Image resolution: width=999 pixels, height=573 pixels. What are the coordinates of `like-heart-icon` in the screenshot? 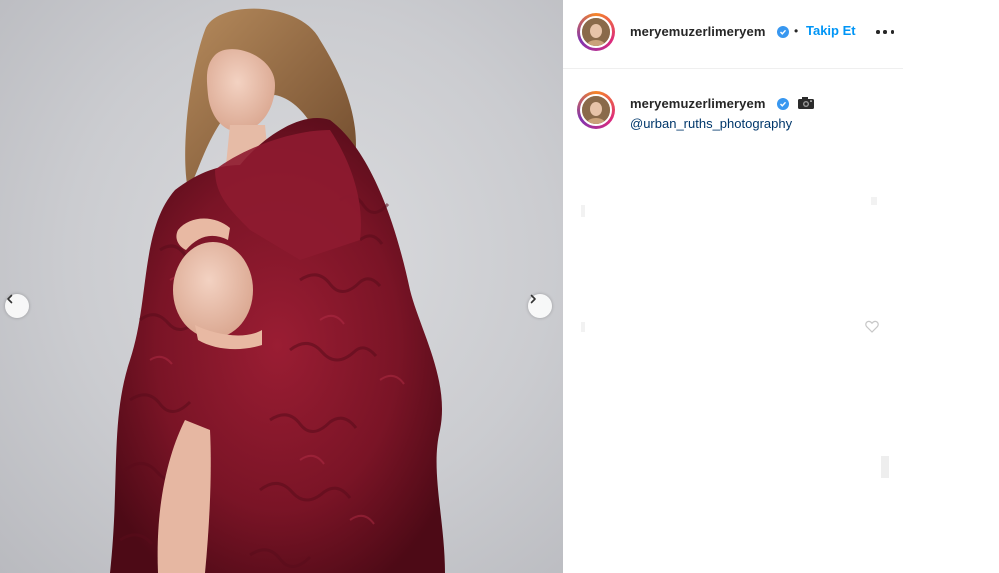 It's located at (872, 326).